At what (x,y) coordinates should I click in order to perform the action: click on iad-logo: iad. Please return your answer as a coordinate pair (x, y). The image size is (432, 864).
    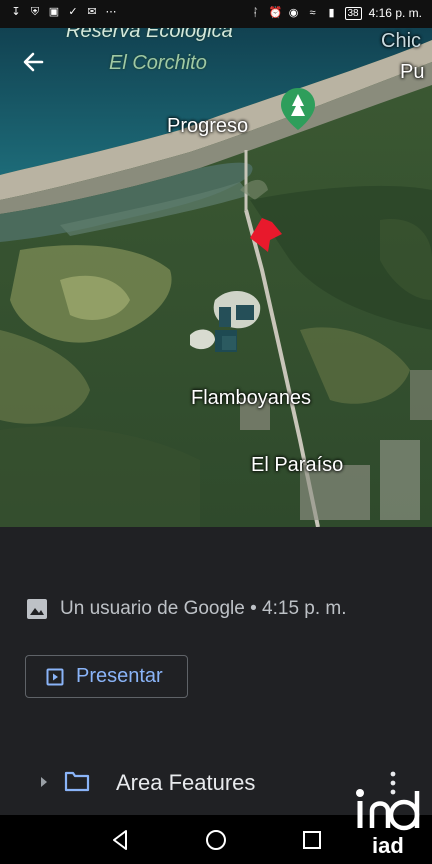
    Looking at the image, I should click on (389, 822).